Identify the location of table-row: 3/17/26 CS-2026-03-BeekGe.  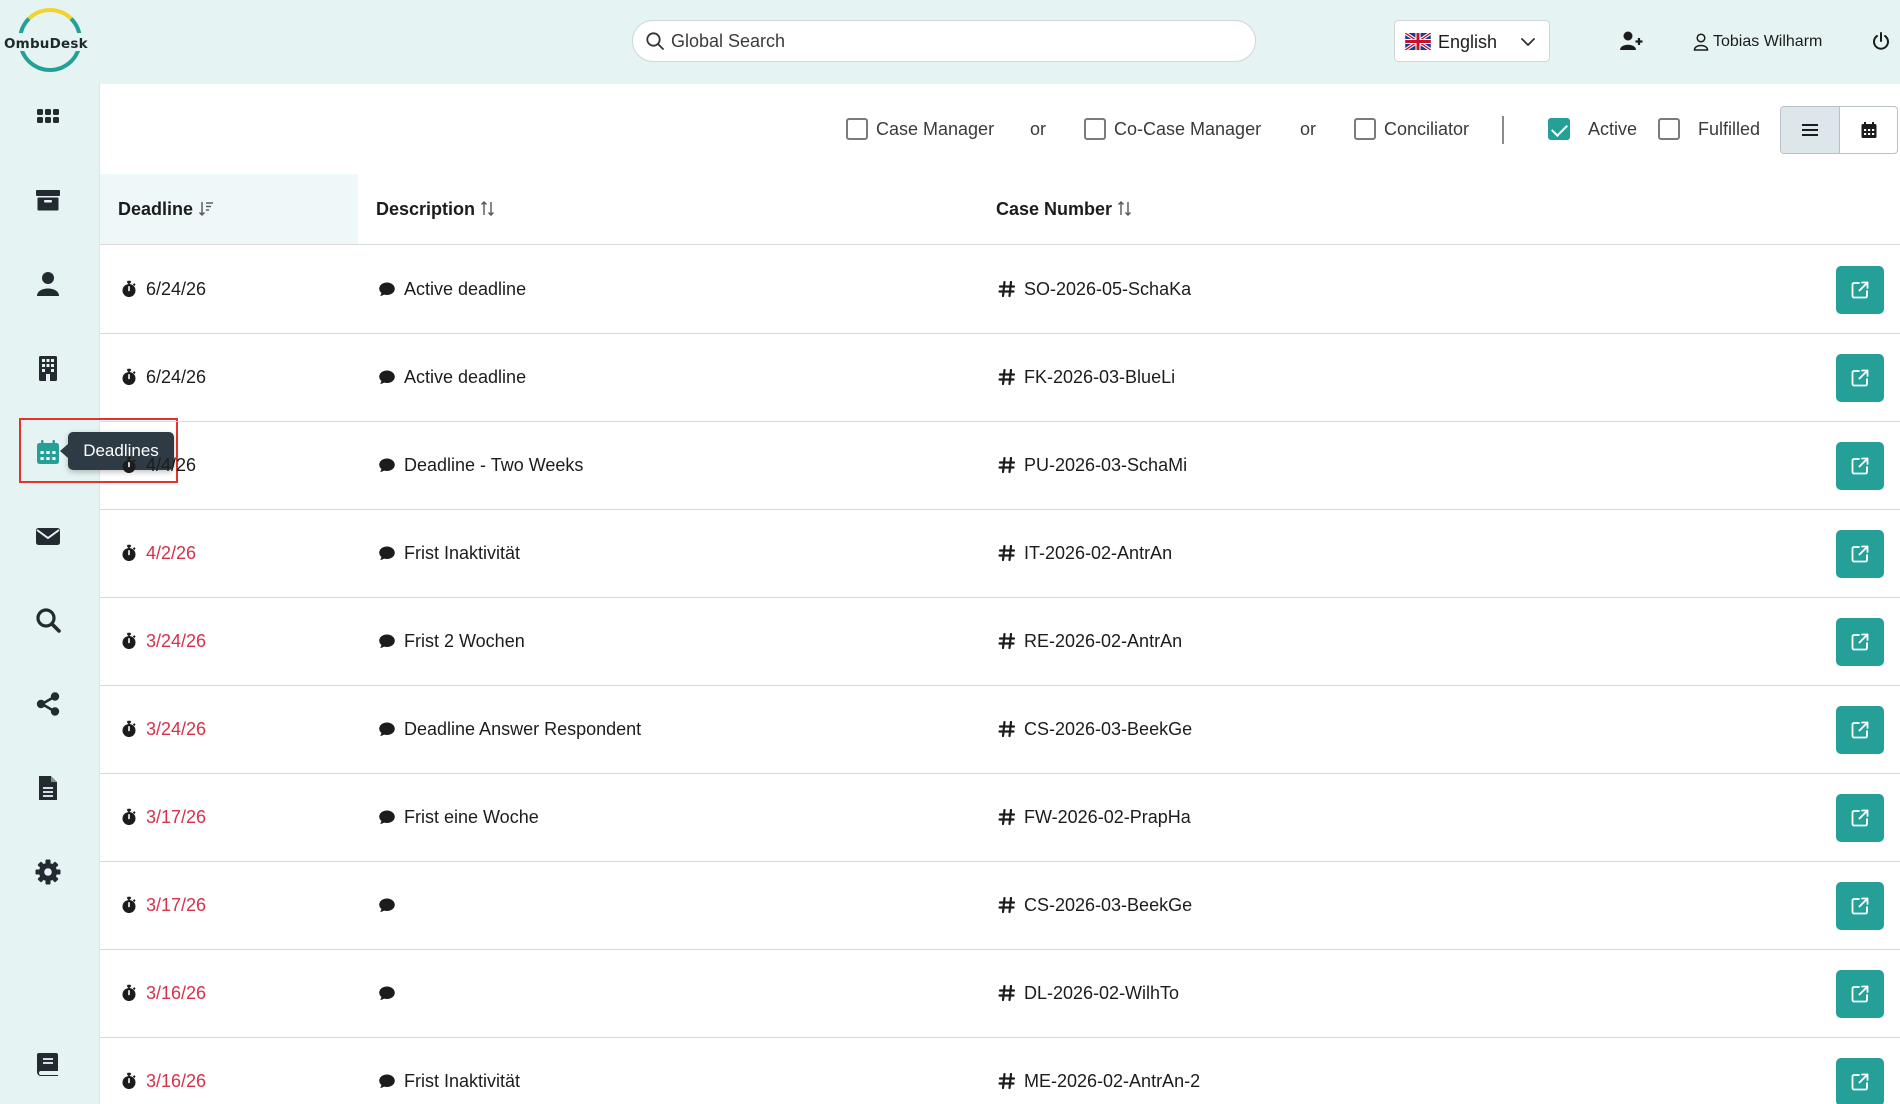
(1000, 906).